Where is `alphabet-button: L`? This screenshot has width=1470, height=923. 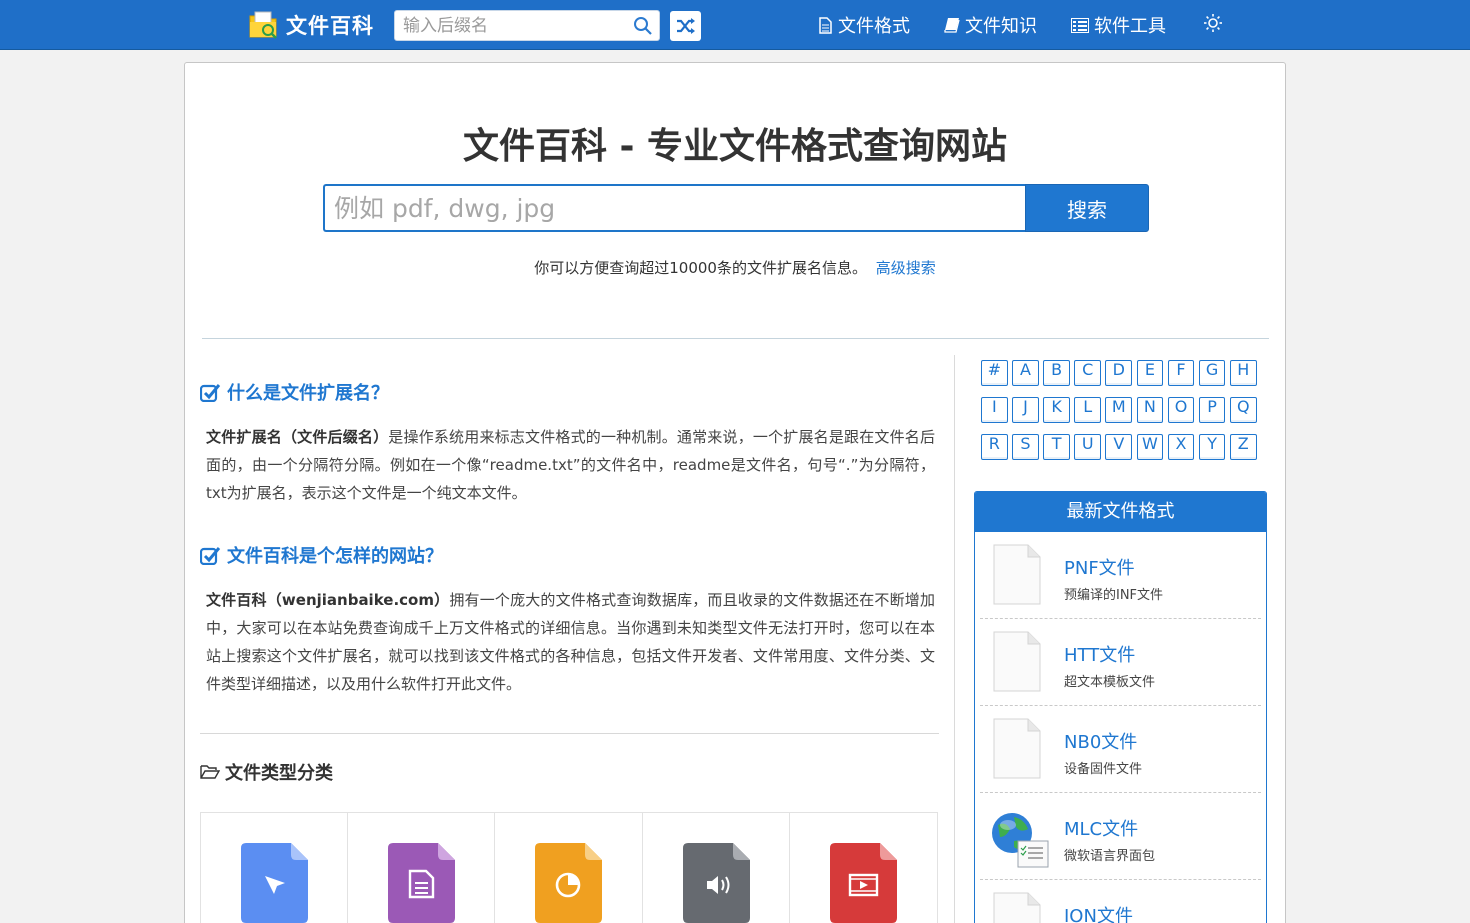 alphabet-button: L is located at coordinates (1088, 410).